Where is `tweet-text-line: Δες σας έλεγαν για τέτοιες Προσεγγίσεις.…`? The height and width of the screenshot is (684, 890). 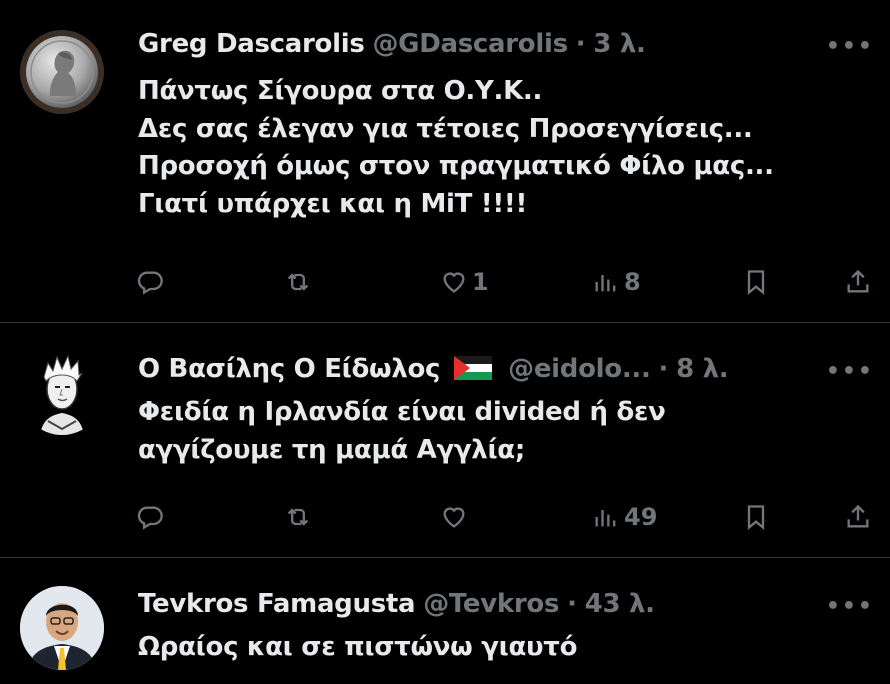
tweet-text-line: Δες σας έλεγαν για τέτοιες Προσεγγίσεις.… is located at coordinates (445, 128).